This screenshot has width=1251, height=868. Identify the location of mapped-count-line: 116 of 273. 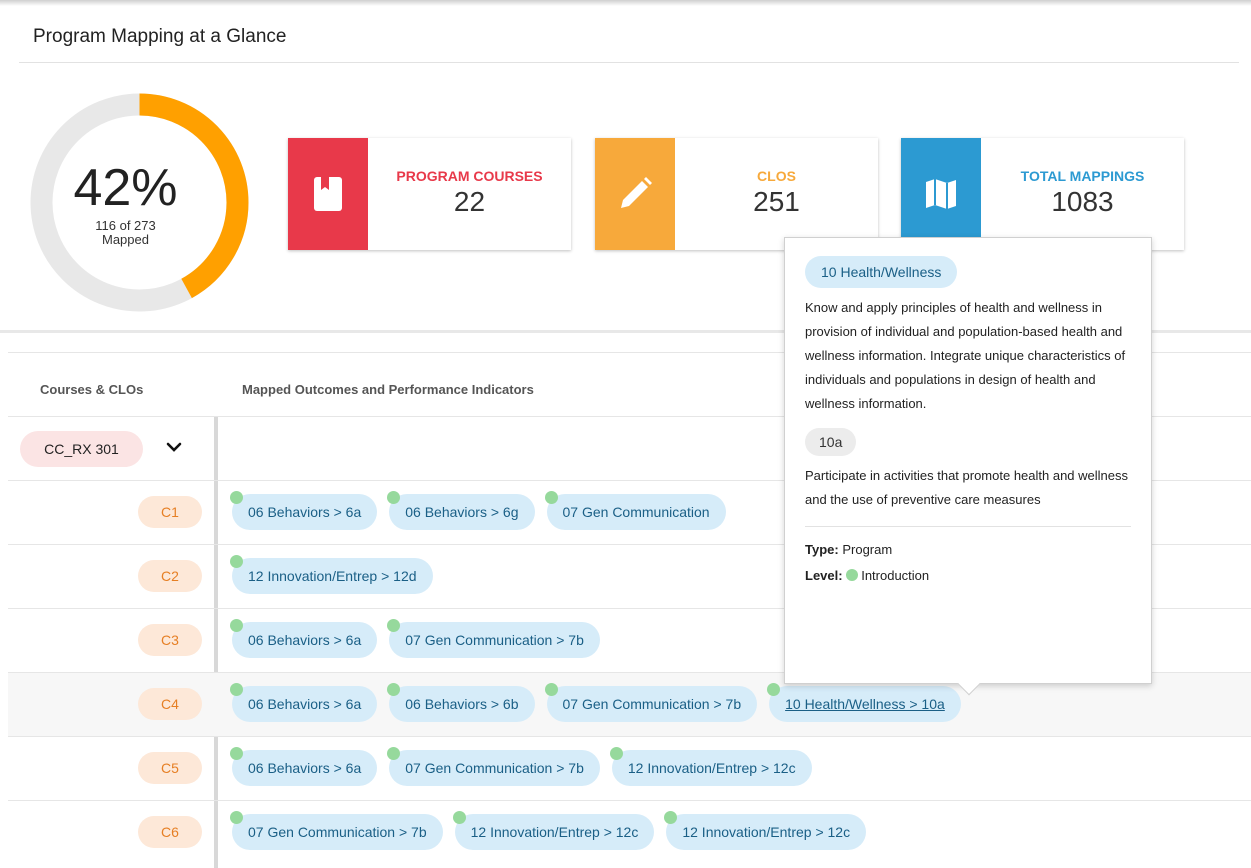
(125, 225).